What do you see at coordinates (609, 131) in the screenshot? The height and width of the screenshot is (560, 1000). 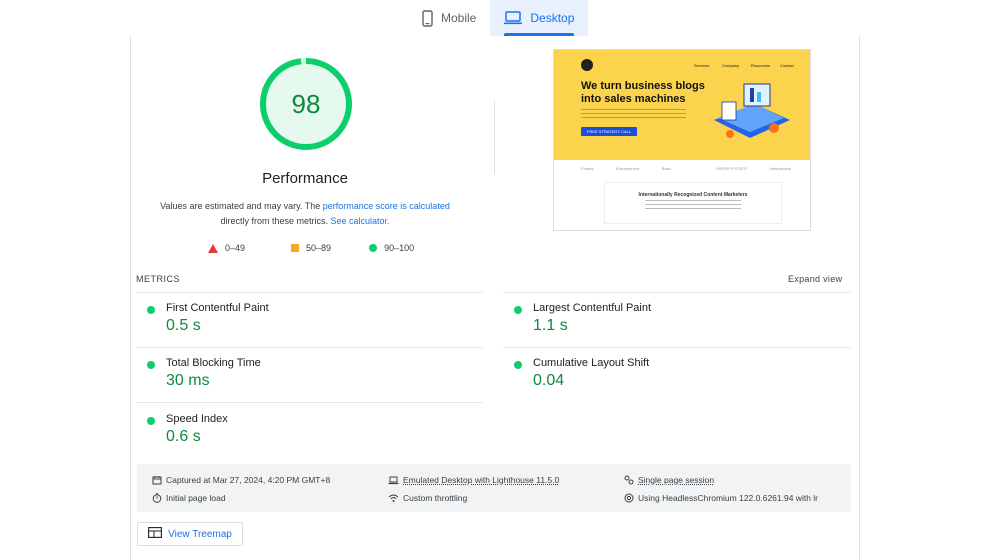 I see `screenshot-cta: FREE STRATEGY CALL` at bounding box center [609, 131].